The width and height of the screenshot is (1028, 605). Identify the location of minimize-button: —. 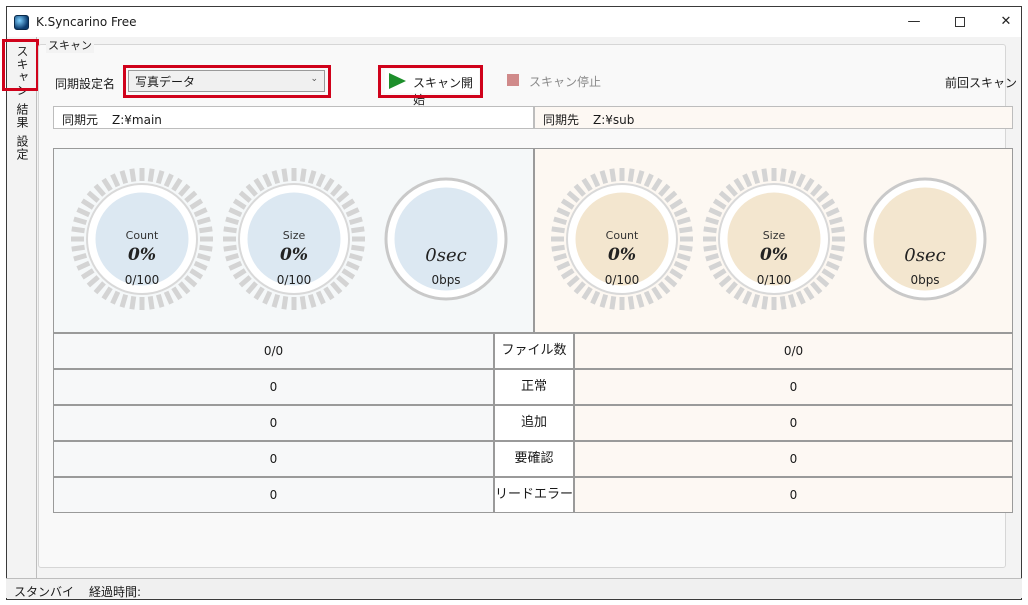
(914, 22).